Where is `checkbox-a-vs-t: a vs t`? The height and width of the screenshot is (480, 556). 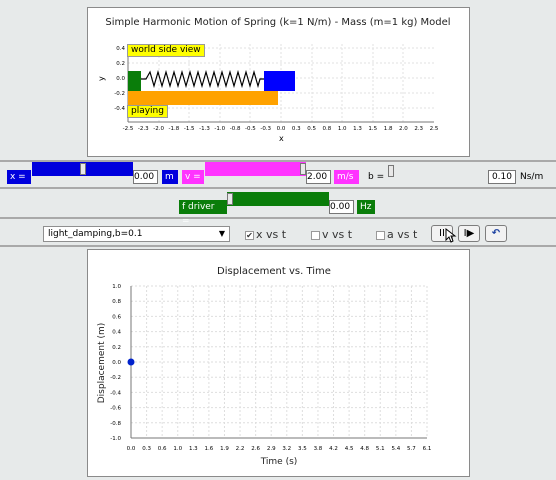 checkbox-a-vs-t: a vs t is located at coordinates (396, 234).